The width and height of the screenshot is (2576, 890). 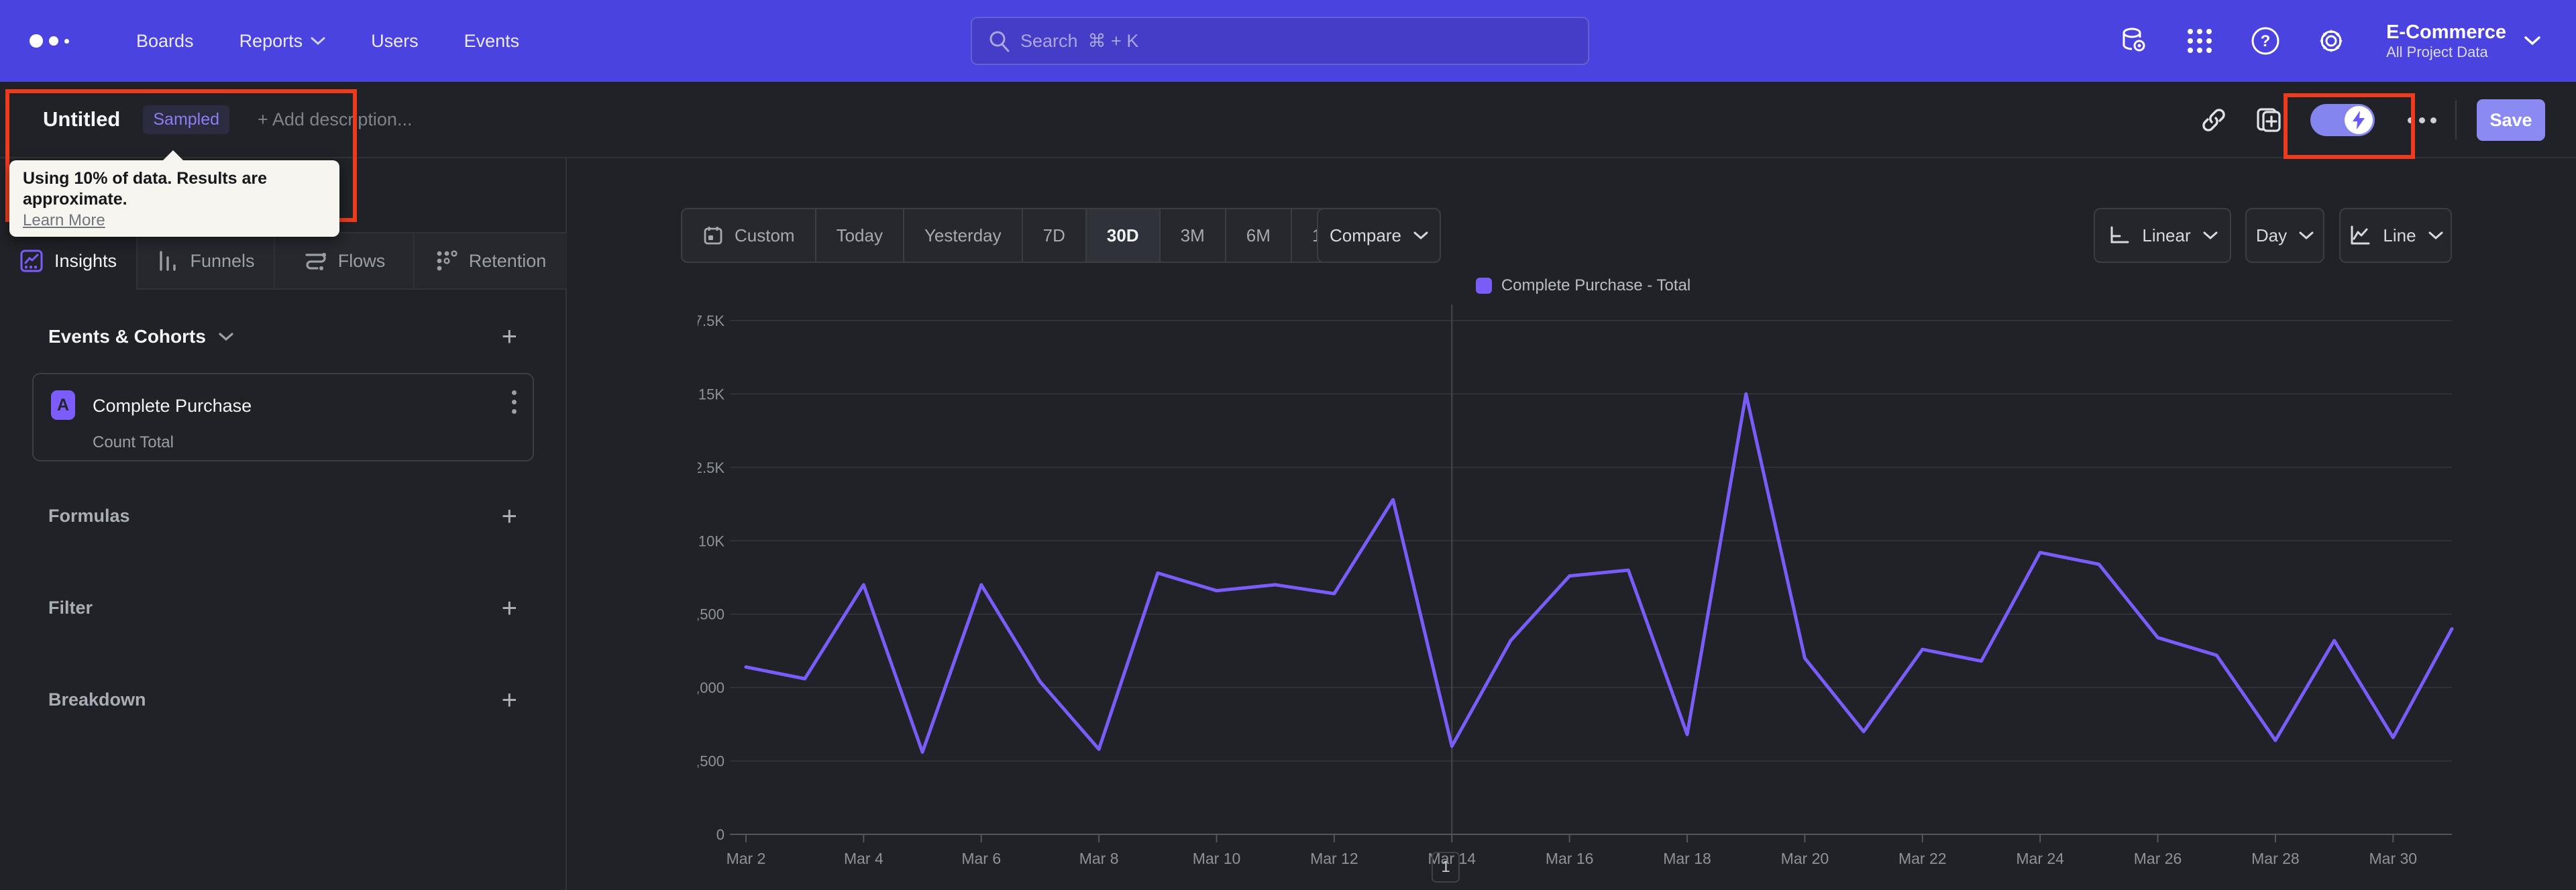 I want to click on search-icon, so click(x=999, y=41).